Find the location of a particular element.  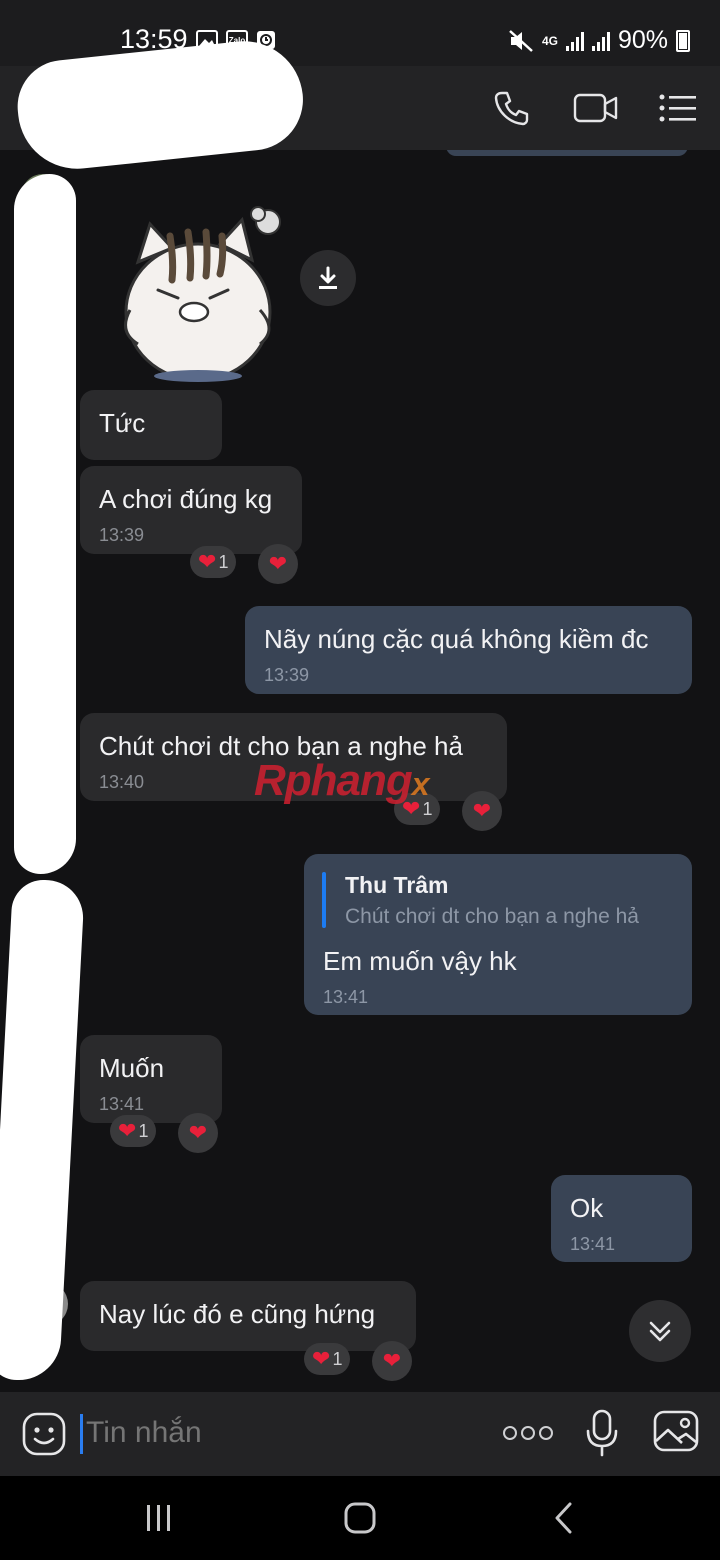

voice-message-button is located at coordinates (602, 1433).